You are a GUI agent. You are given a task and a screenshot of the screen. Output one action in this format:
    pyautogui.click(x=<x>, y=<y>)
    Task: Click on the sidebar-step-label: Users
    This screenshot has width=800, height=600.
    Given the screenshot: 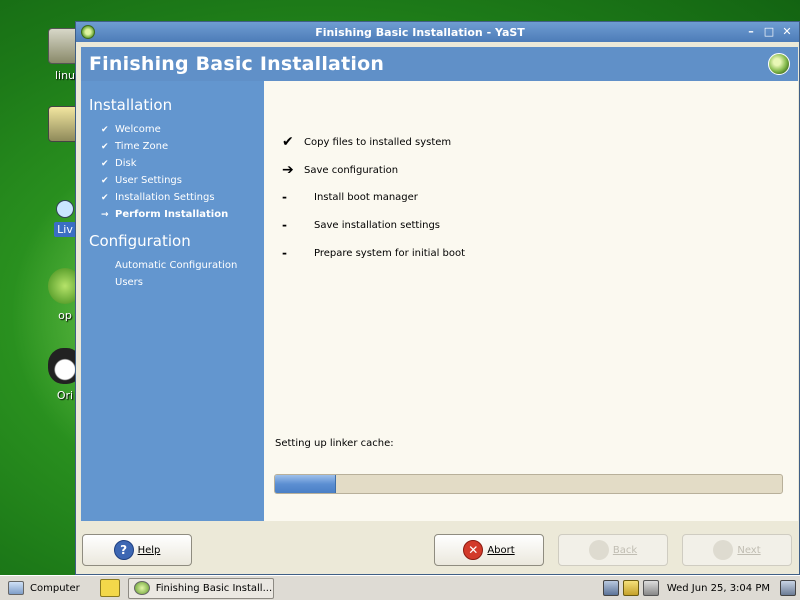 What is the action you would take?
    pyautogui.click(x=129, y=282)
    